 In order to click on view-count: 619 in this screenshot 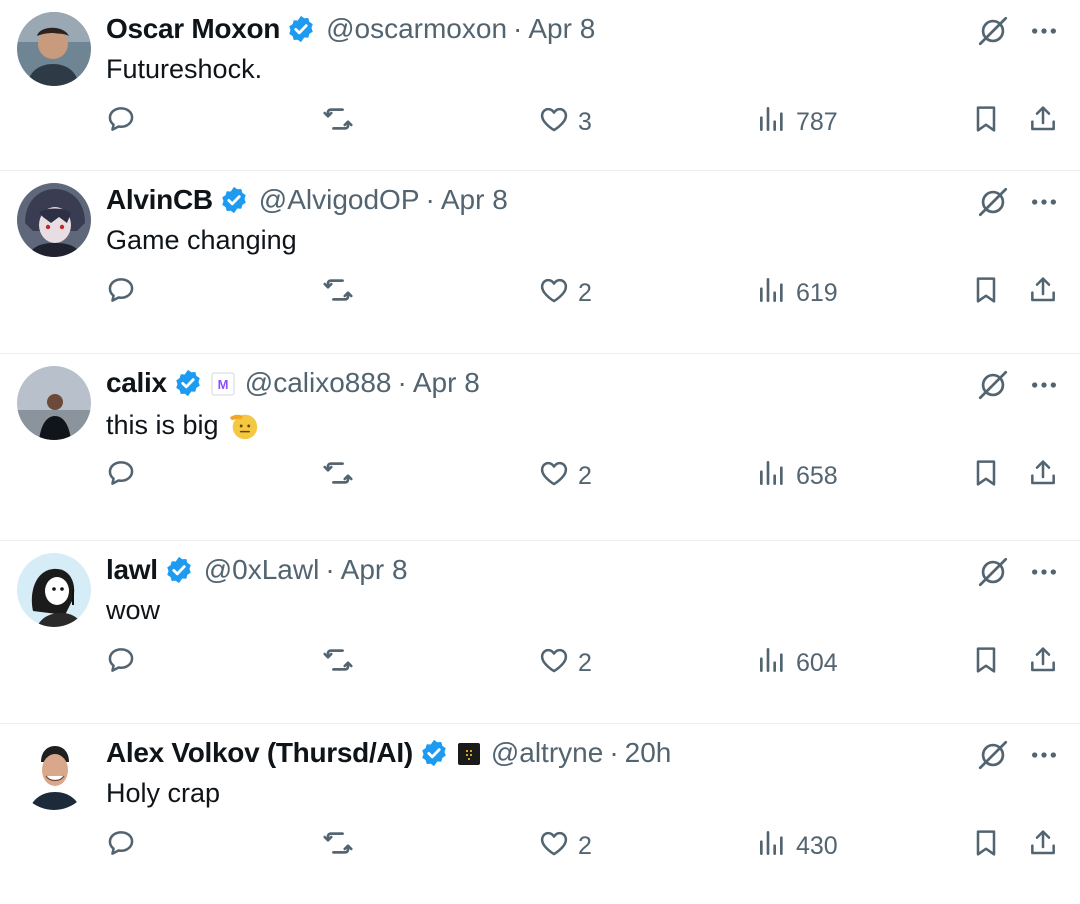, I will do `click(817, 292)`.